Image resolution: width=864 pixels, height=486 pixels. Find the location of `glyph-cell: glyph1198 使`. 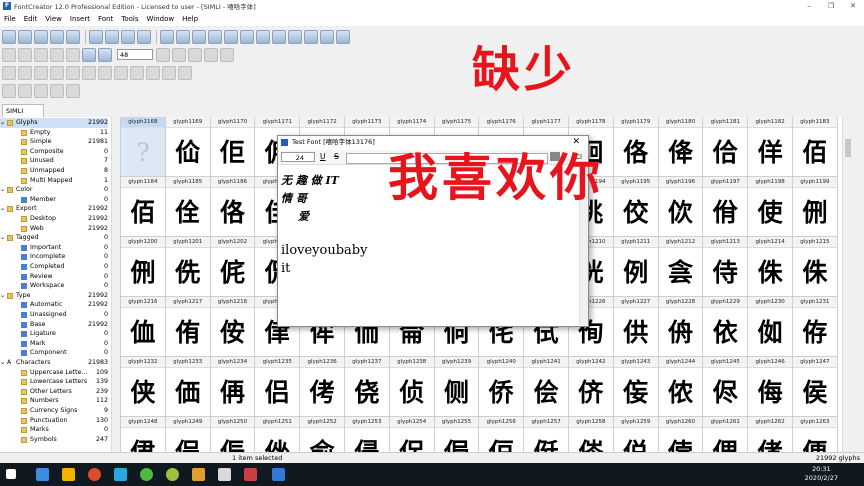

glyph-cell: glyph1198 使 is located at coordinates (770, 207).